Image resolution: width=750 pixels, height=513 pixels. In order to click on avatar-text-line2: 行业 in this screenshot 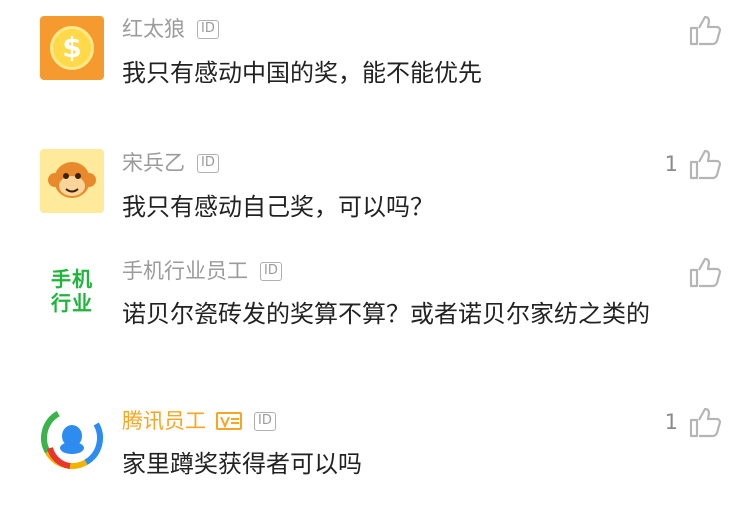, I will do `click(72, 303)`.